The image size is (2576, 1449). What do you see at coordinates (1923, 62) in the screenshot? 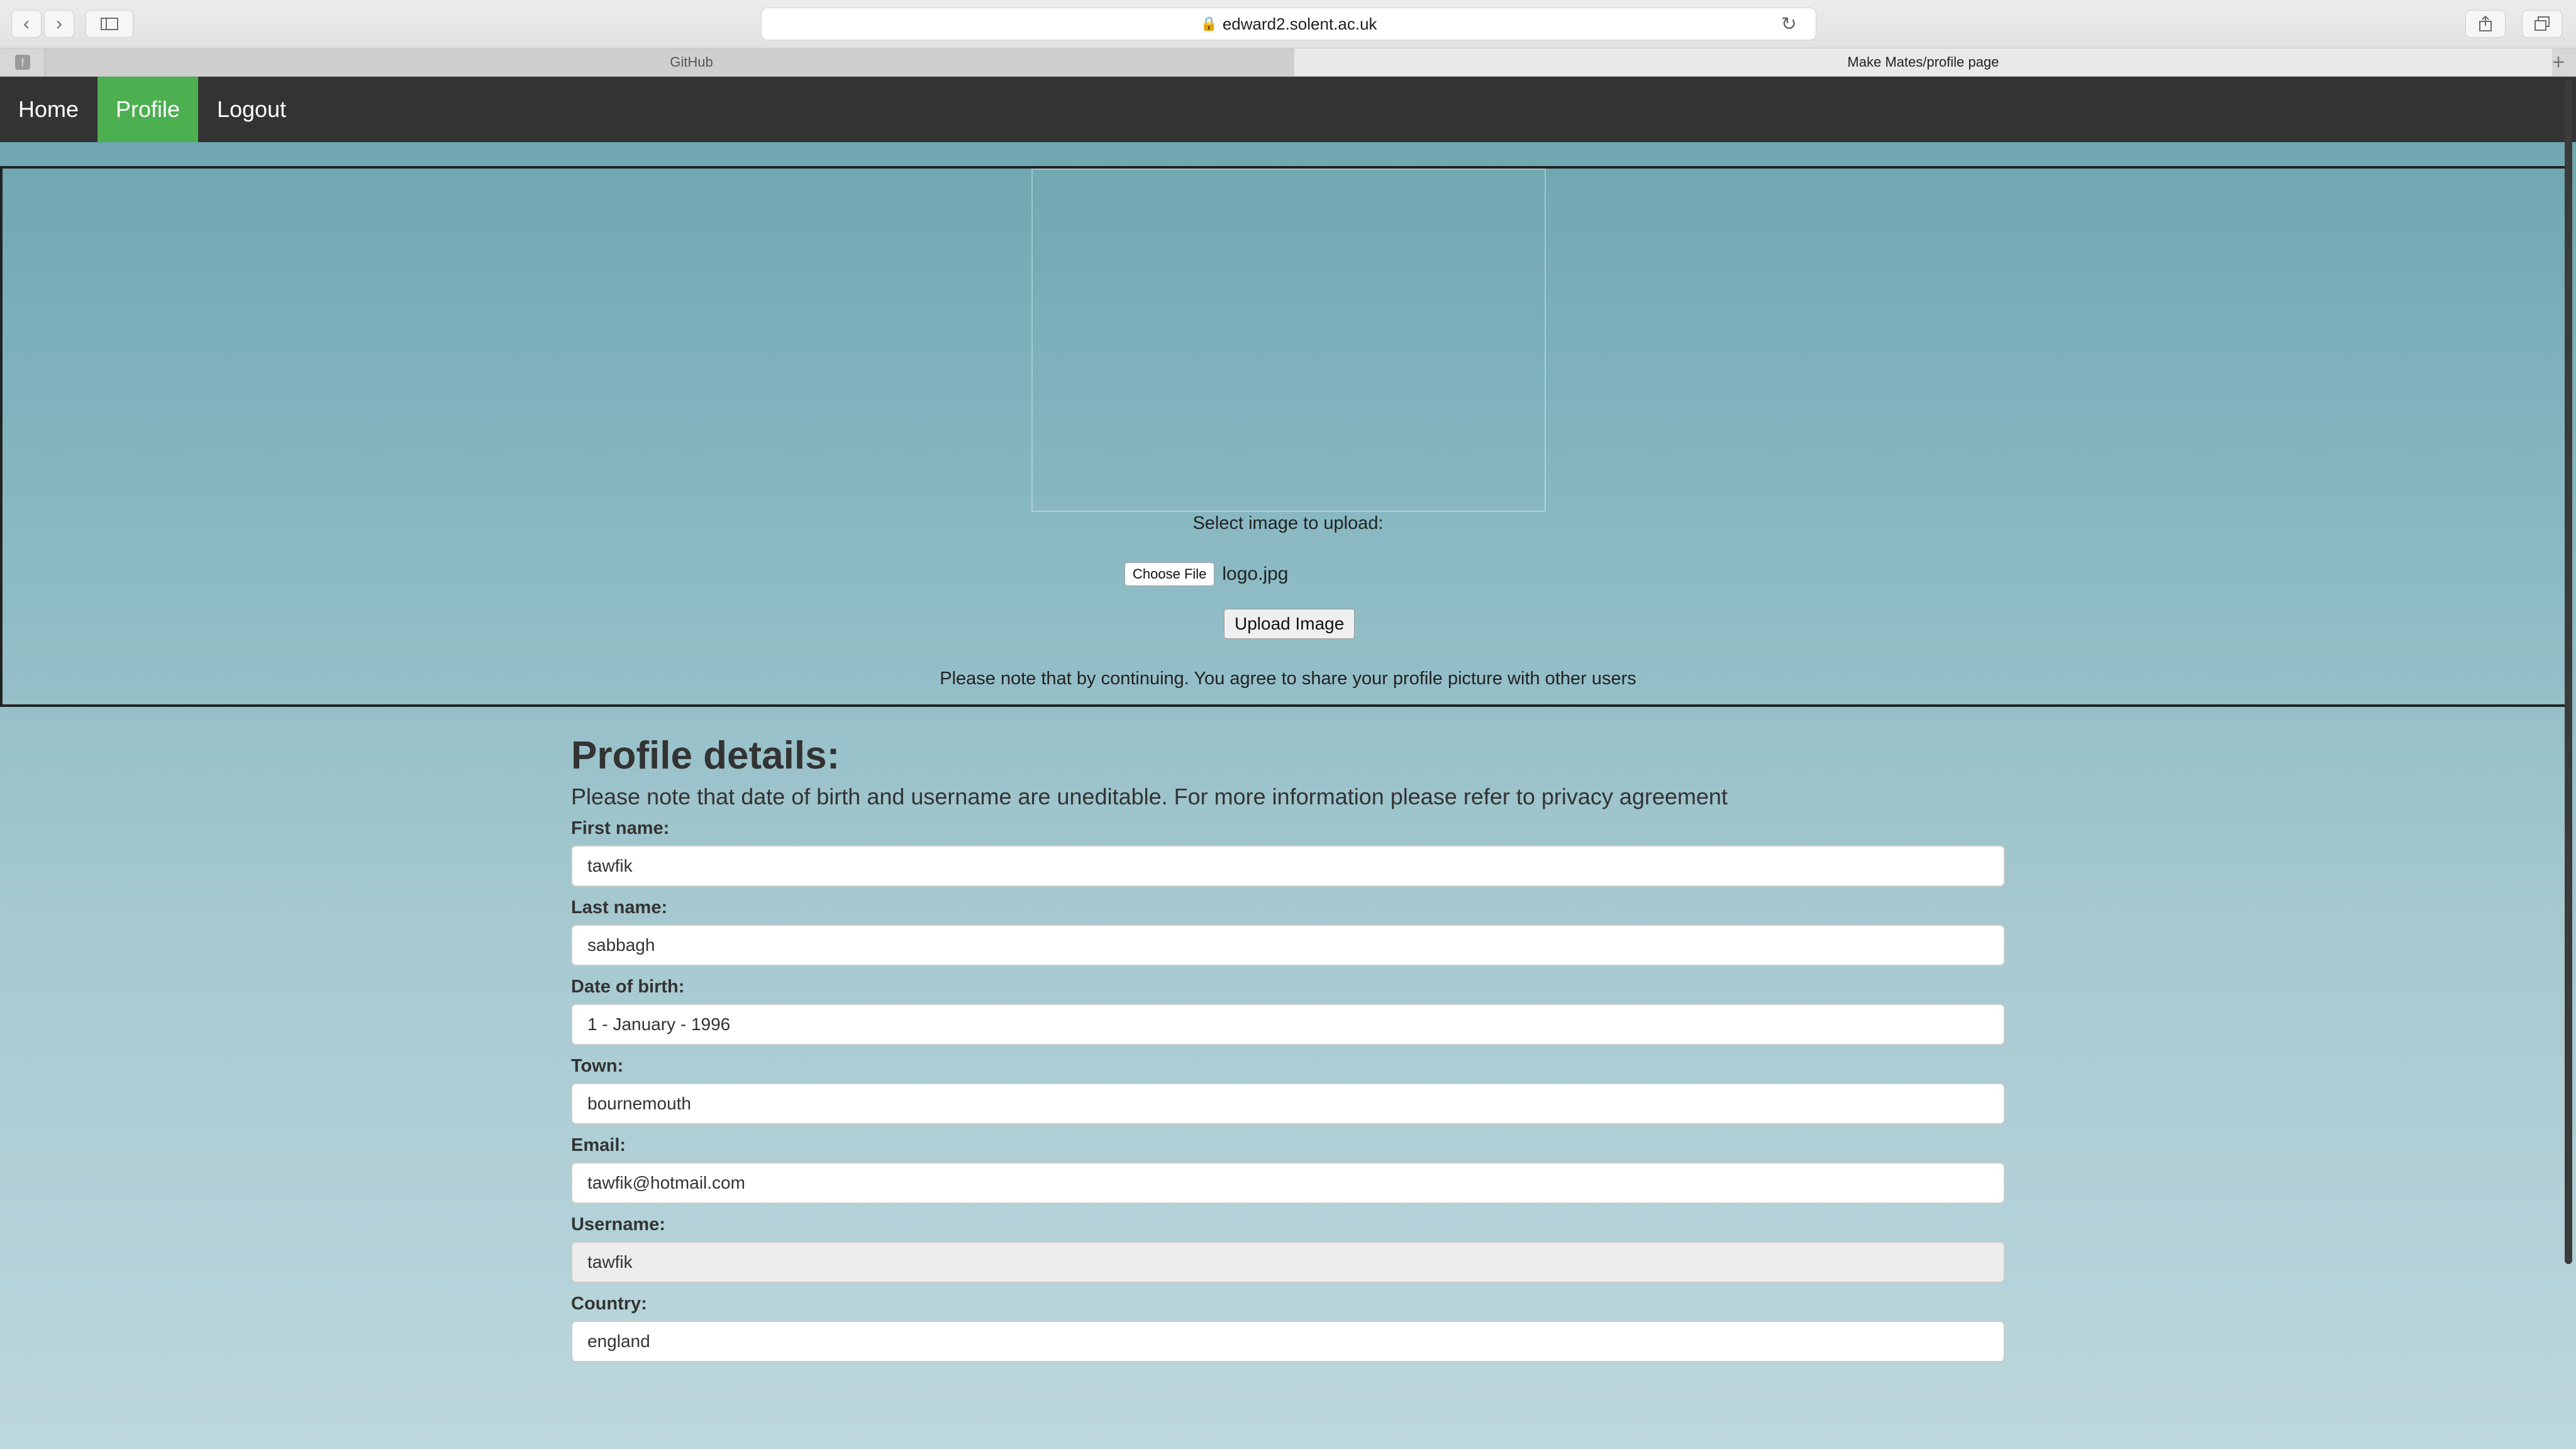
I see `tab-profile-page: Make Mates/profile page` at bounding box center [1923, 62].